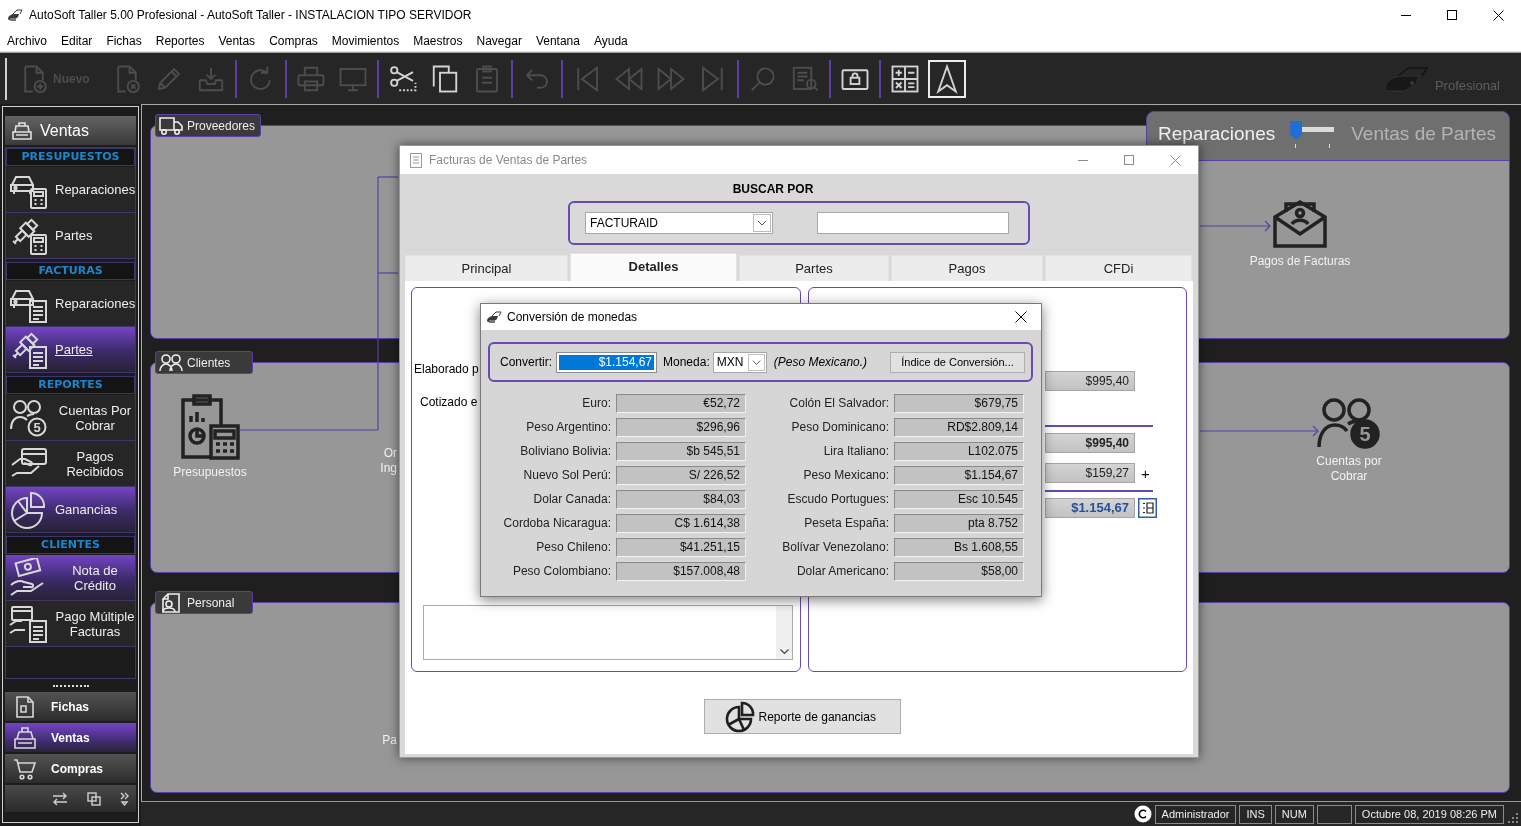 The image size is (1521, 826). What do you see at coordinates (610, 40) in the screenshot?
I see `menu-item: Ayuda` at bounding box center [610, 40].